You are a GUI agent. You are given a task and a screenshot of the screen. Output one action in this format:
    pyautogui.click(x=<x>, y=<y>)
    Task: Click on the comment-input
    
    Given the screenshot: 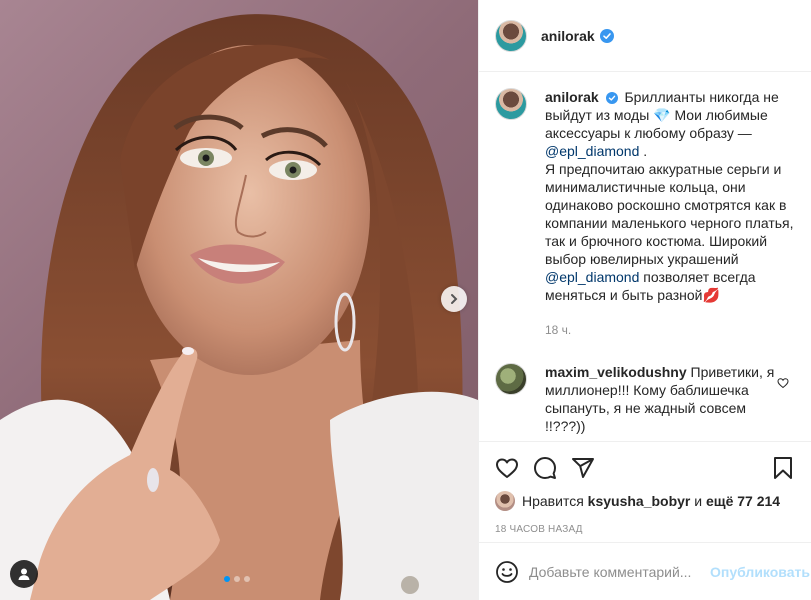 What is the action you would take?
    pyautogui.click(x=619, y=571)
    